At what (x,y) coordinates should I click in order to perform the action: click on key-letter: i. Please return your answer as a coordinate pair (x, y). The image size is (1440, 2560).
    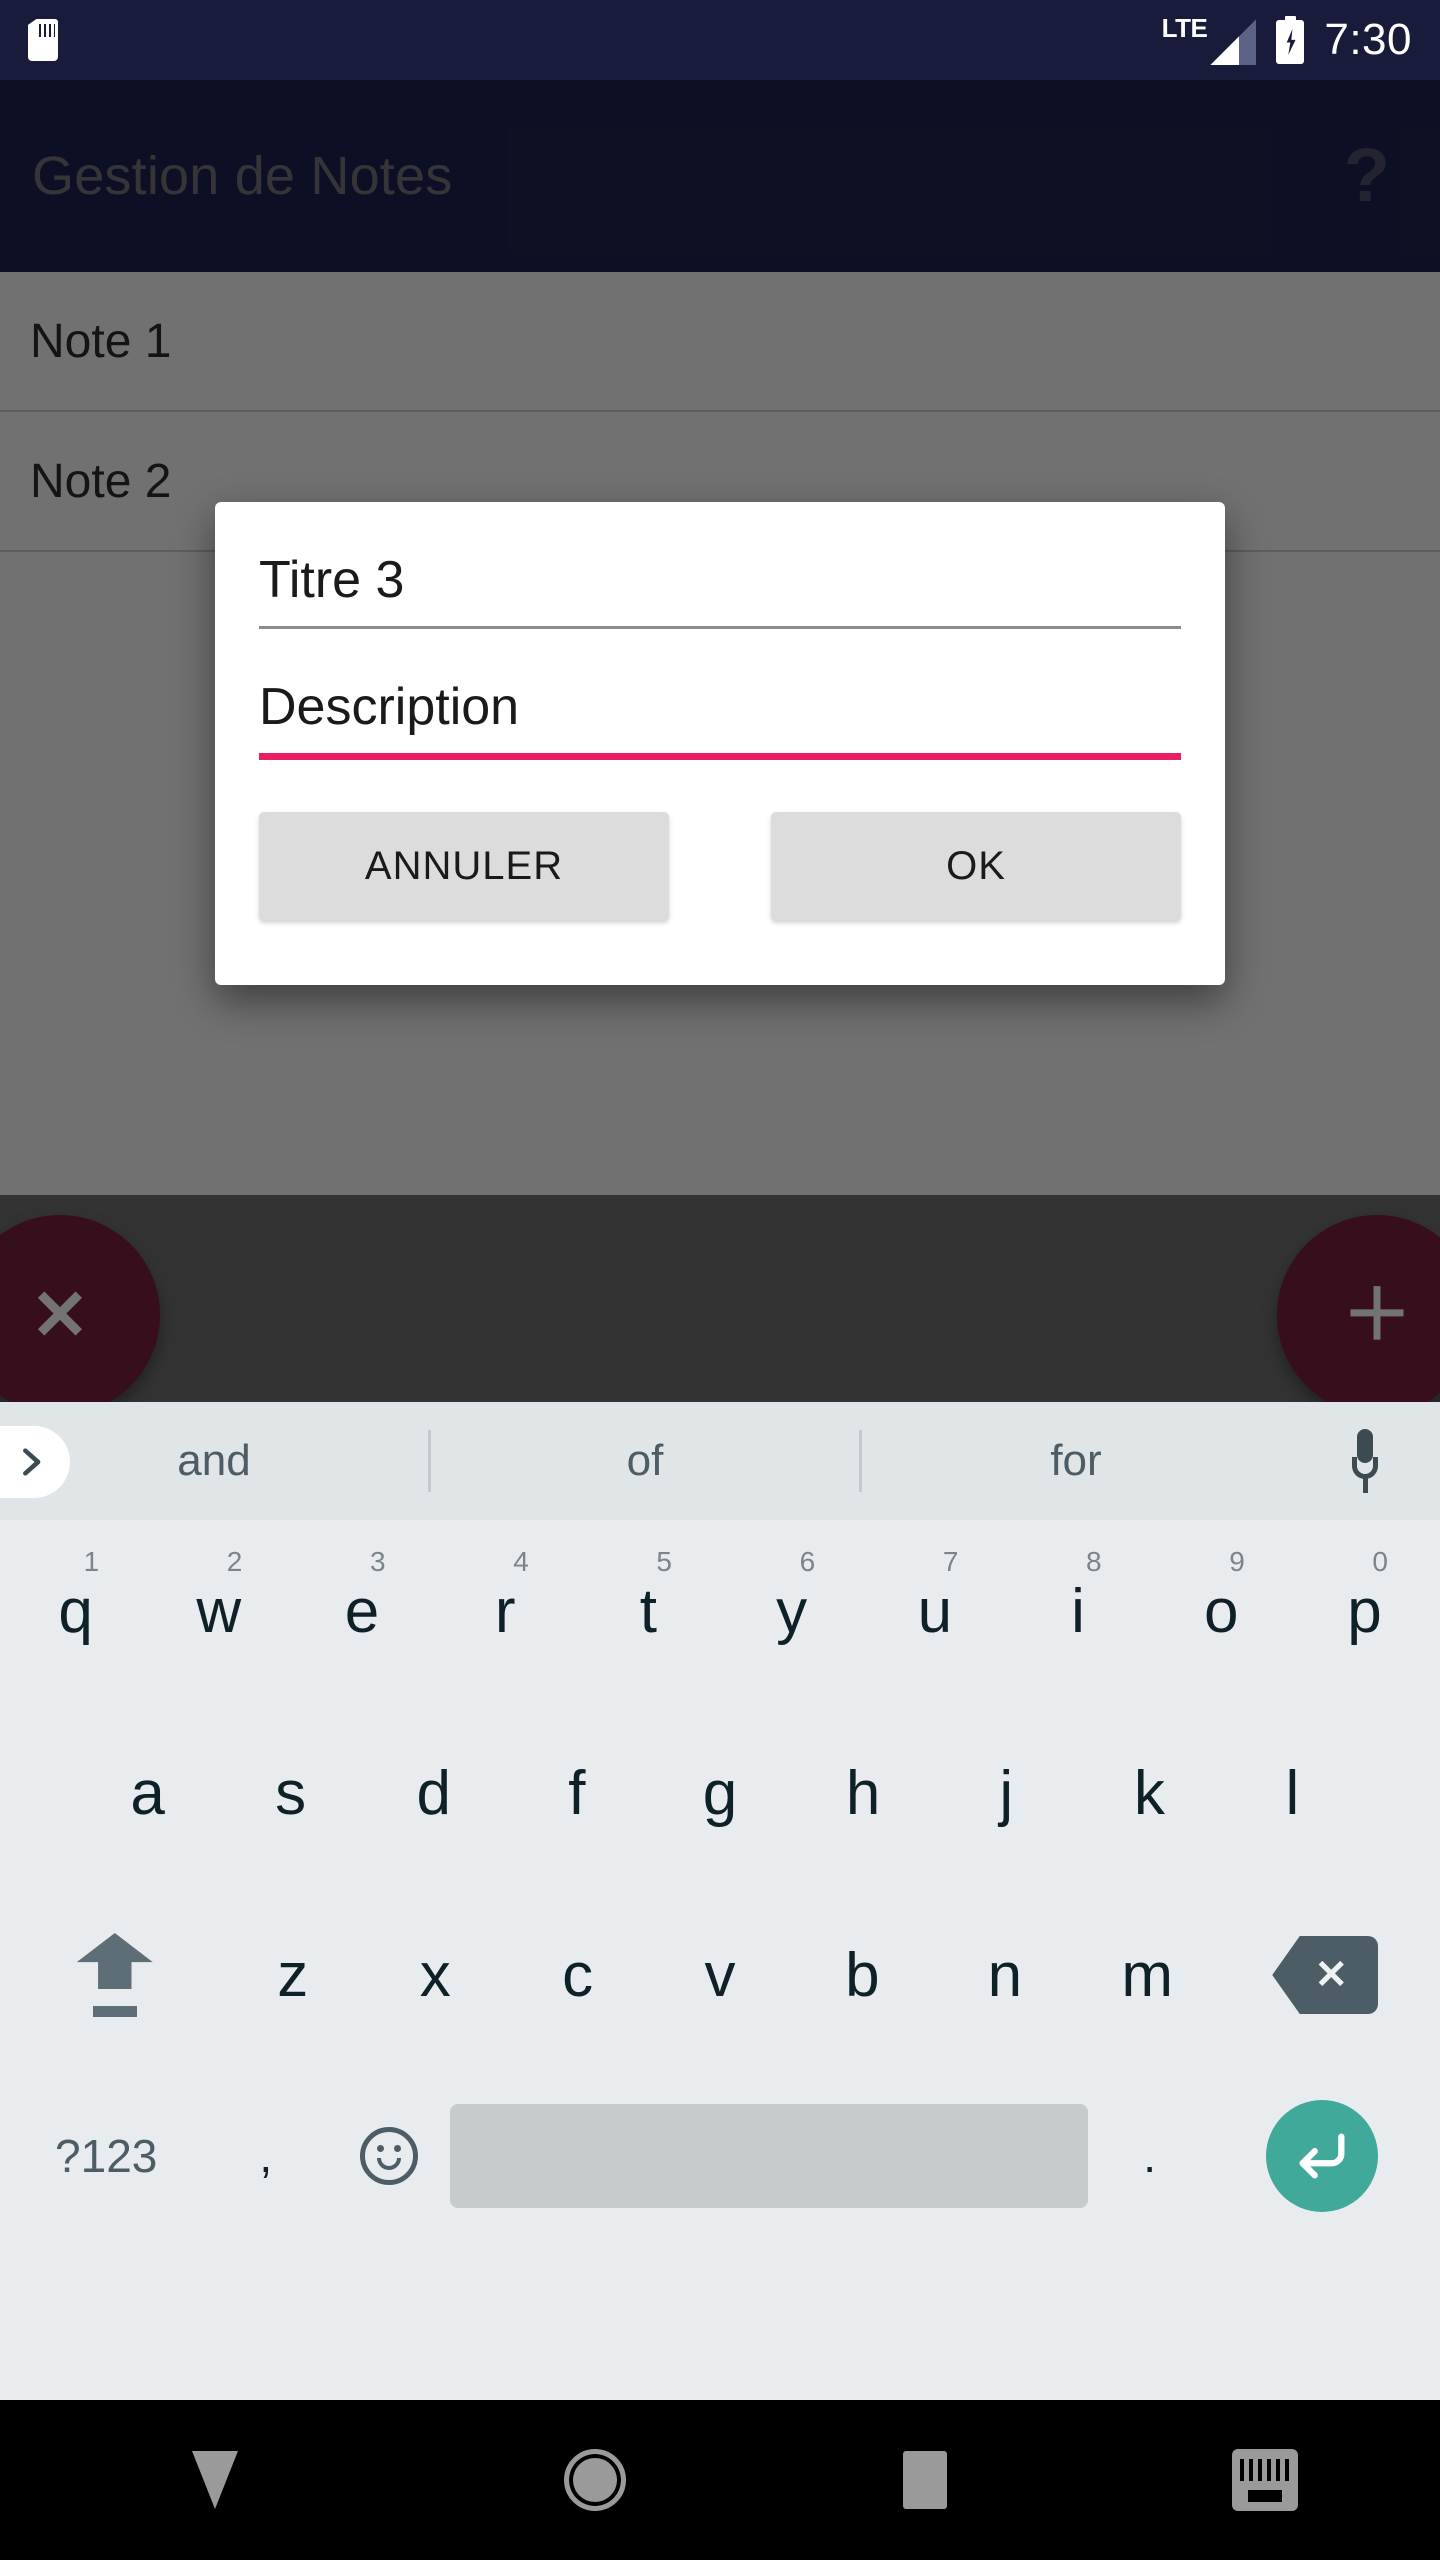
    Looking at the image, I should click on (1078, 1611).